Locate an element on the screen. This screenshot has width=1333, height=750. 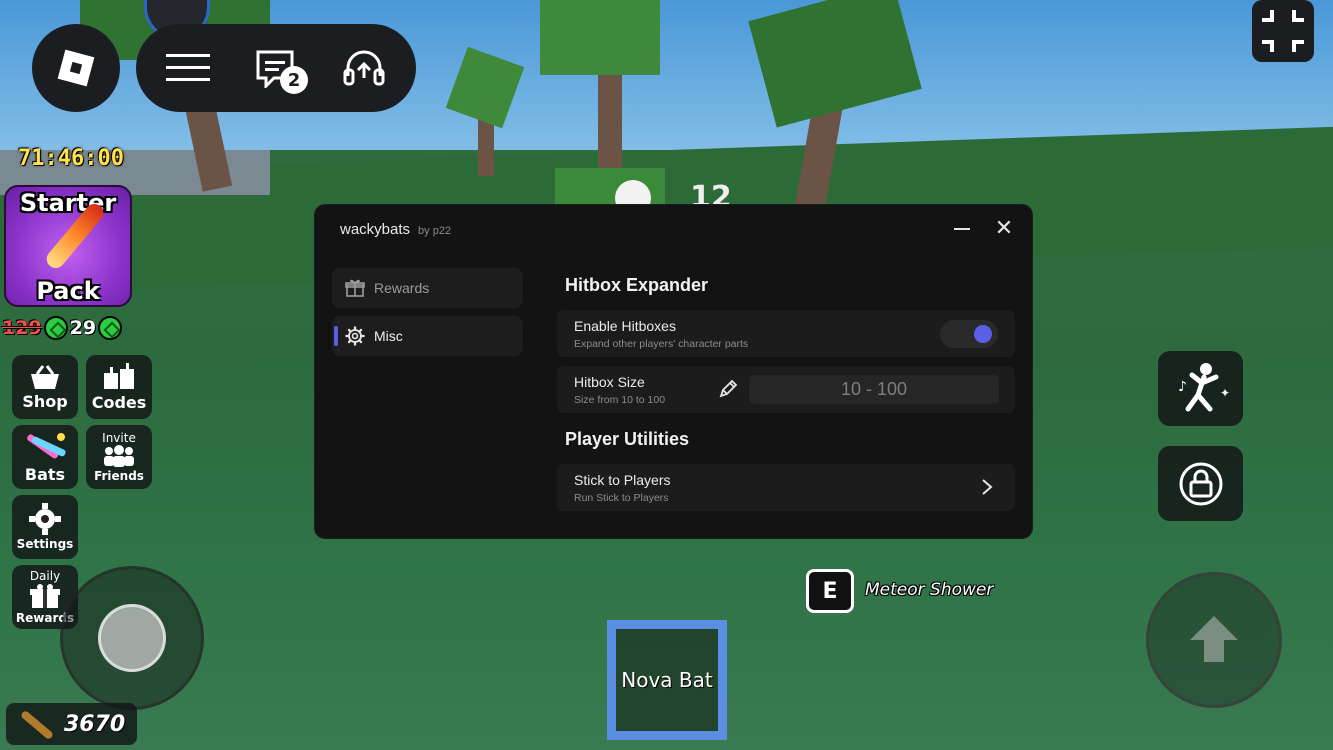
friends-label: Friends is located at coordinates (119, 476).